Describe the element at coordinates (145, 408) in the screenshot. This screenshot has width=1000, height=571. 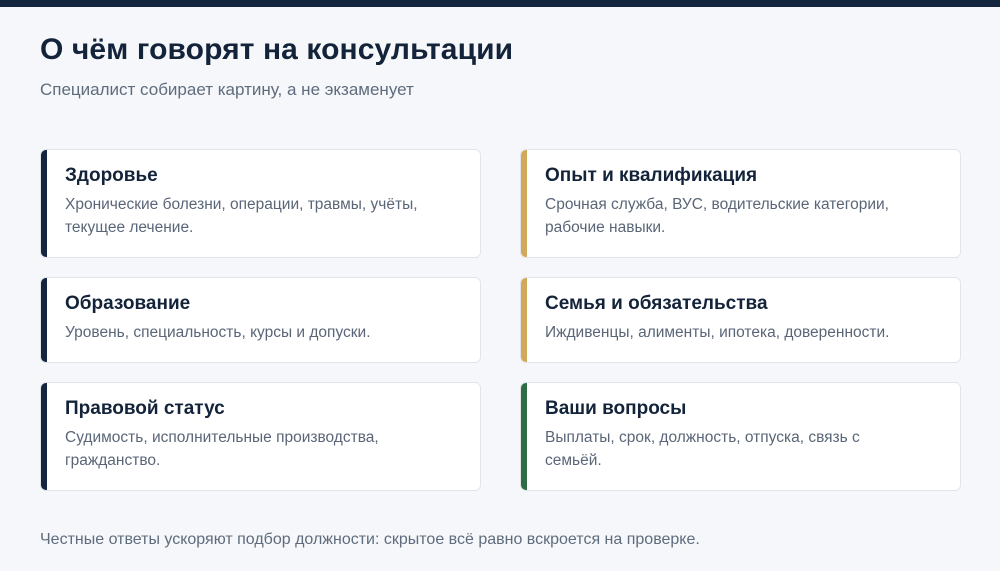
I see `card-title: Правовой статус` at that location.